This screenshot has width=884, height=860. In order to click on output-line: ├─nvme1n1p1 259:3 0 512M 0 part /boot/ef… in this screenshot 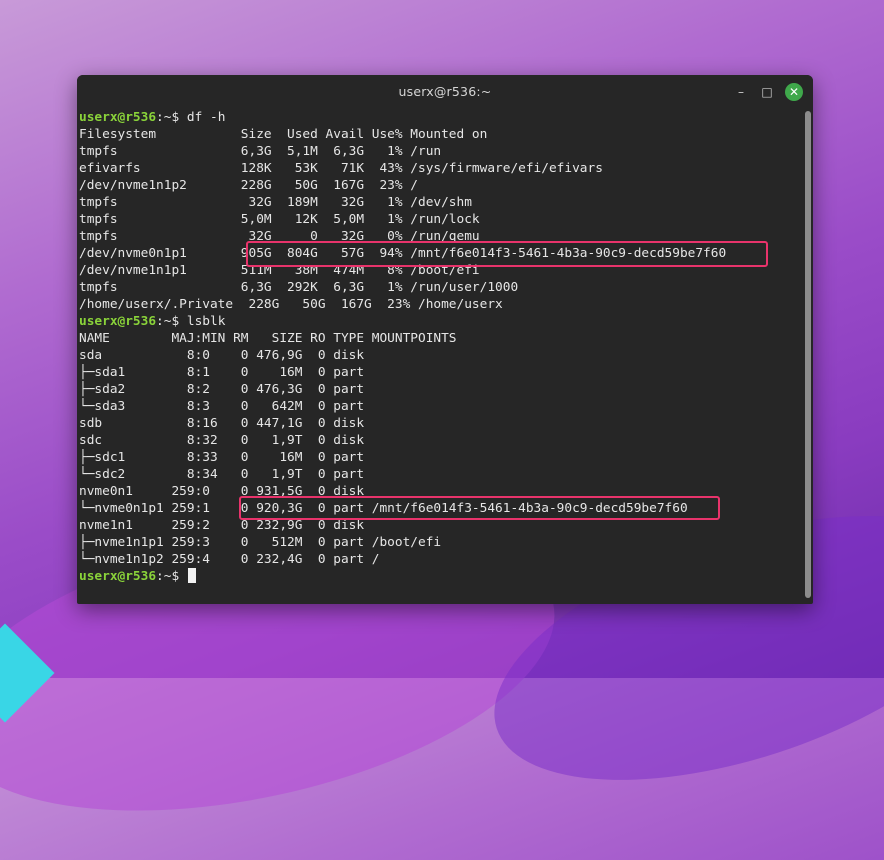, I will do `click(260, 542)`.